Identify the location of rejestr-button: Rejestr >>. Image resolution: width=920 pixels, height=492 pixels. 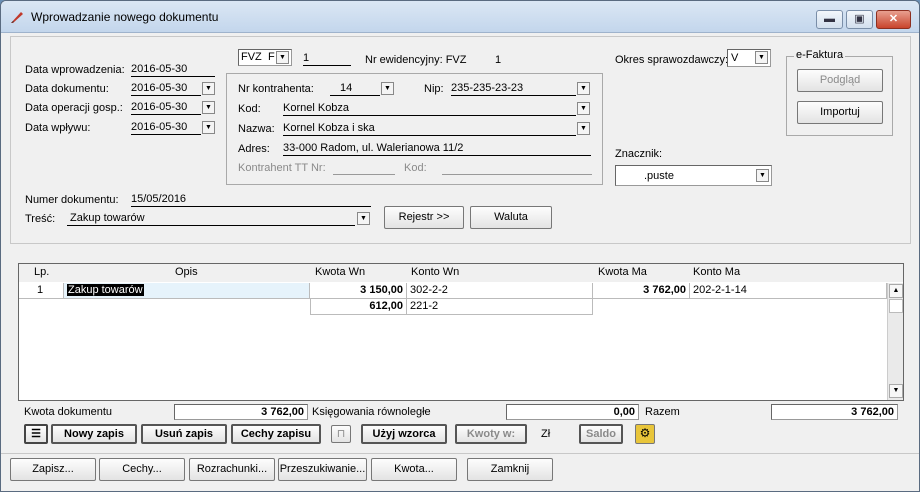
(424, 217).